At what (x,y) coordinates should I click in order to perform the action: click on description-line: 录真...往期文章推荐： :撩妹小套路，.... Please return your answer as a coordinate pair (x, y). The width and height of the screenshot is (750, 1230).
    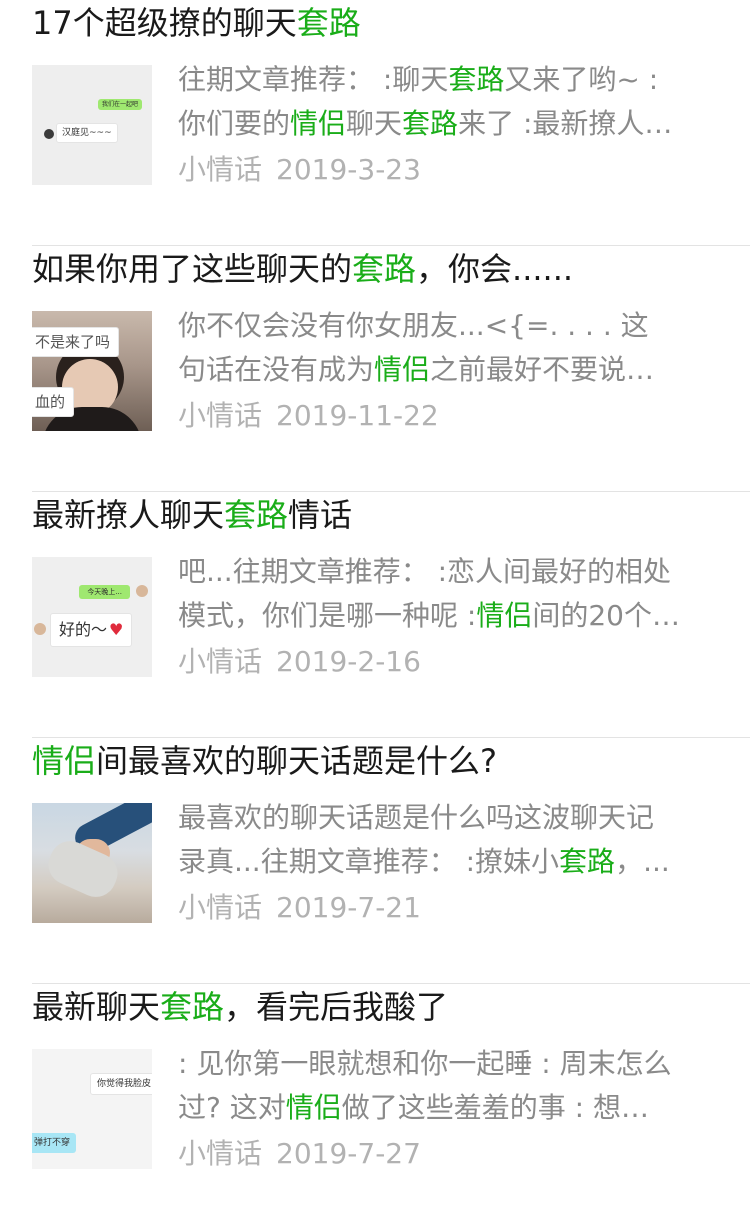
    Looking at the image, I should click on (458, 862).